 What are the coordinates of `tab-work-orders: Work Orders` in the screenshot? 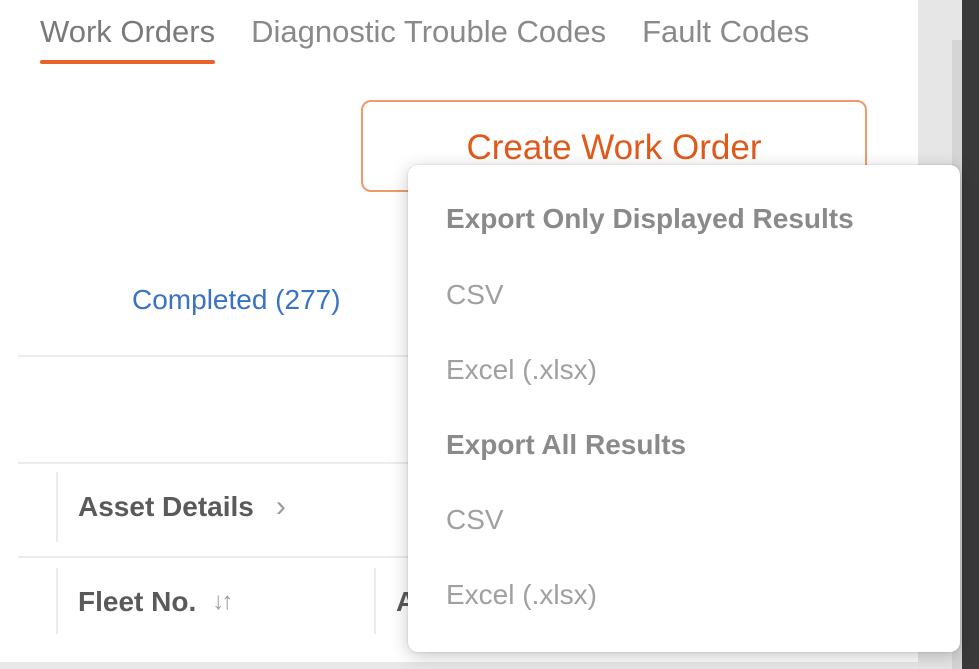 It's located at (128, 39).